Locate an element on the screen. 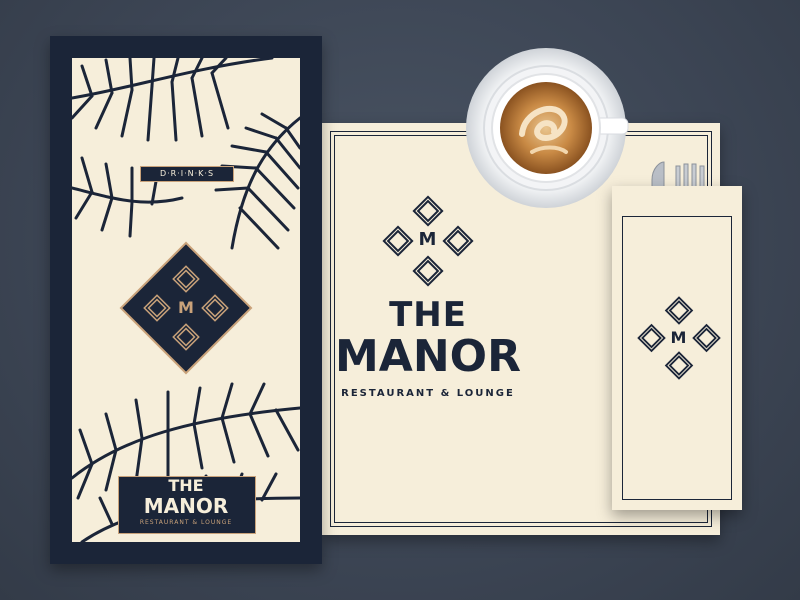  placemat-monogram-letter: M is located at coordinates (428, 239).